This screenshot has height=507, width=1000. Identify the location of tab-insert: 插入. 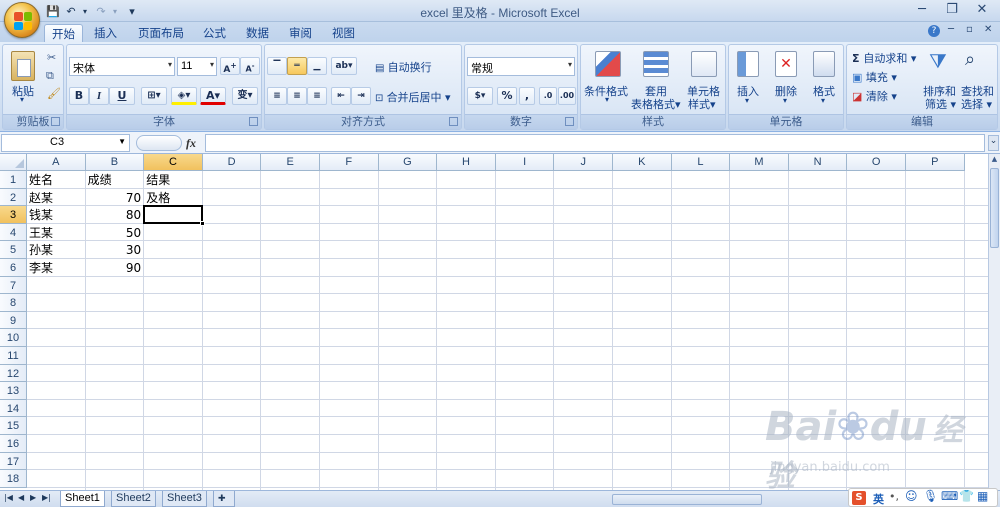
(105, 33).